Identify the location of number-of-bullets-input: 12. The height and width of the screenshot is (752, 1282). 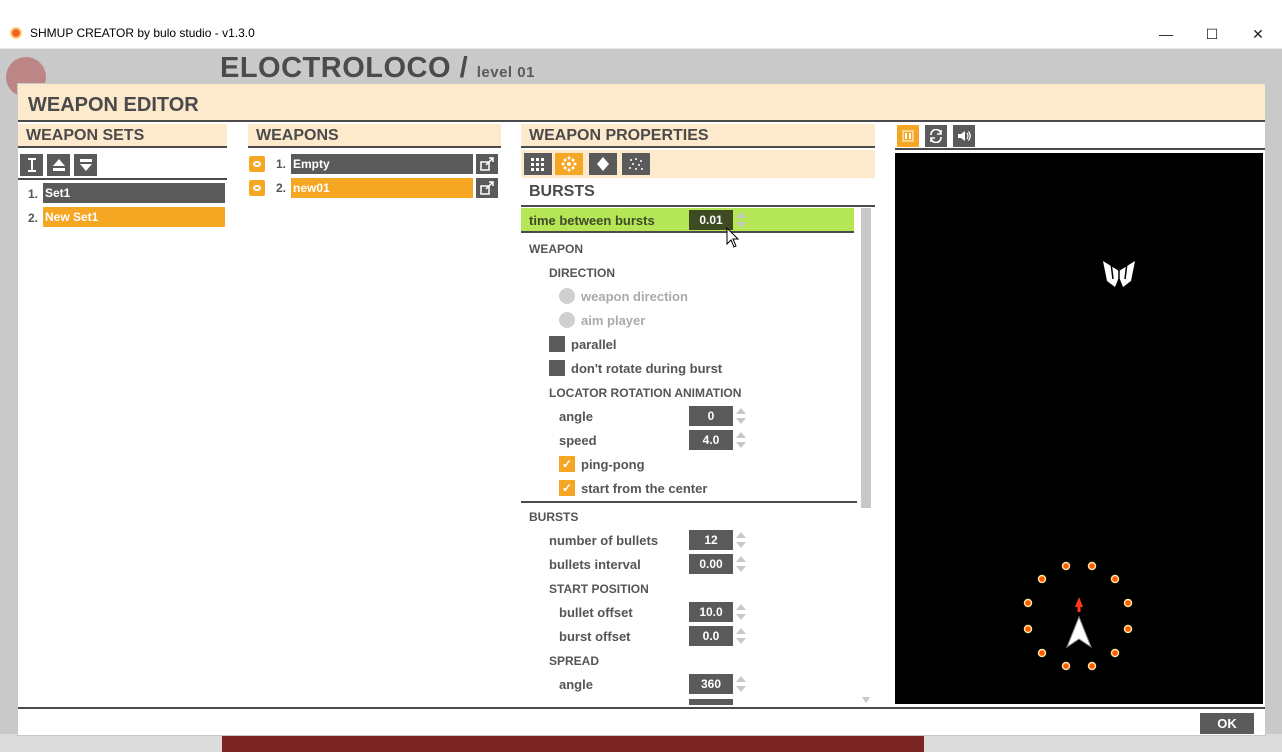
(711, 540).